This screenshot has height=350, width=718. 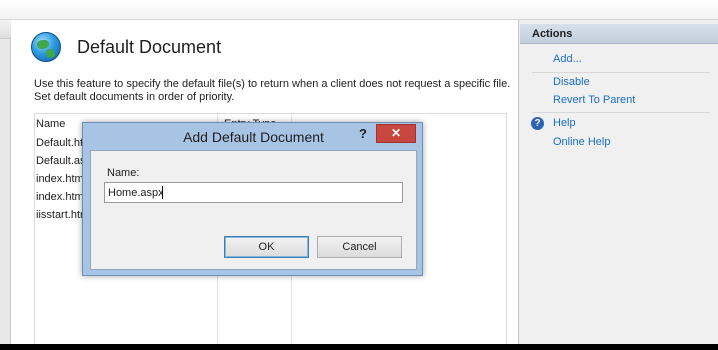 I want to click on ok-button: OK, so click(x=266, y=247).